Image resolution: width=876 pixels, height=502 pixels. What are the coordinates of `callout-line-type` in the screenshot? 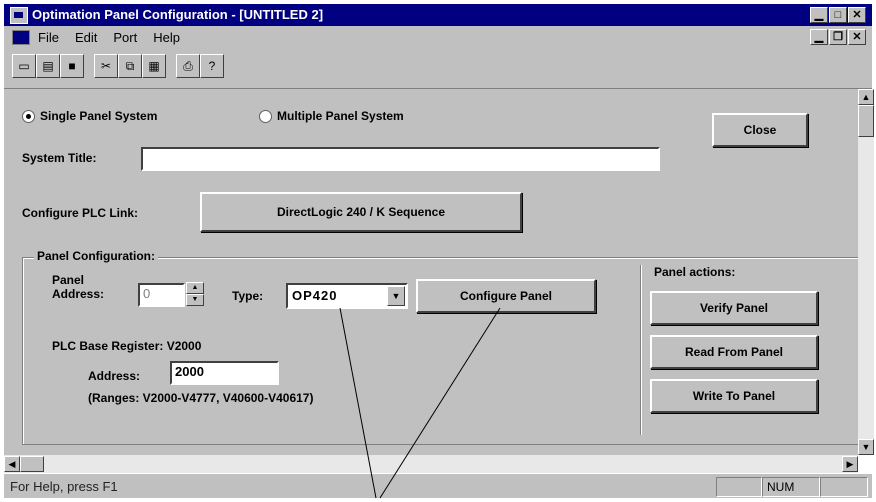 It's located at (358, 403).